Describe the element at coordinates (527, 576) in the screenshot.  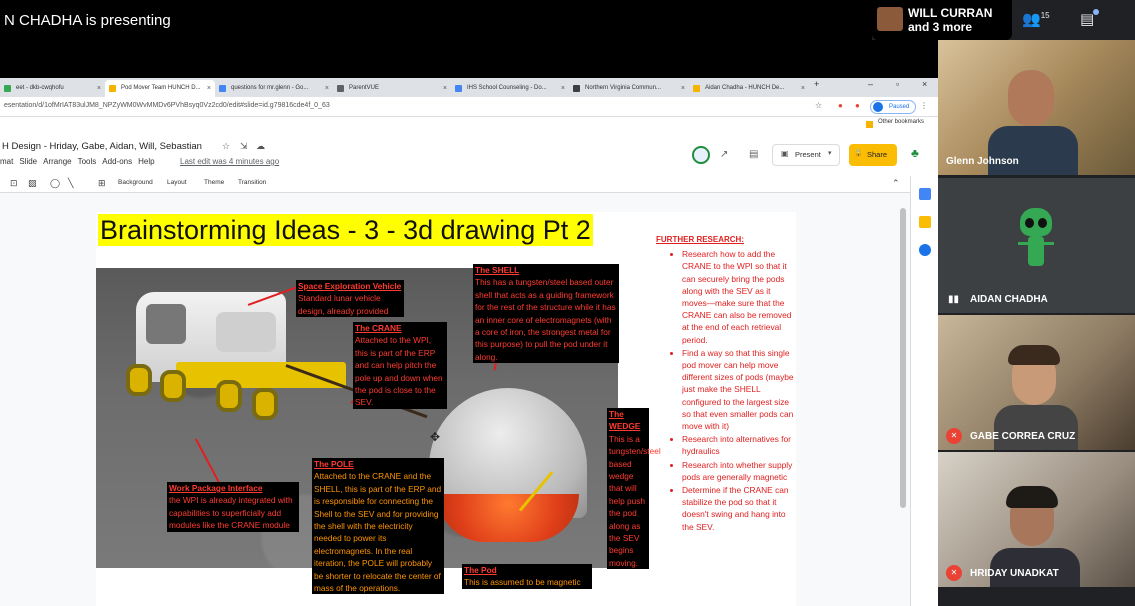
I see `label-pod: The Pod This is assumed to be magnetic` at that location.